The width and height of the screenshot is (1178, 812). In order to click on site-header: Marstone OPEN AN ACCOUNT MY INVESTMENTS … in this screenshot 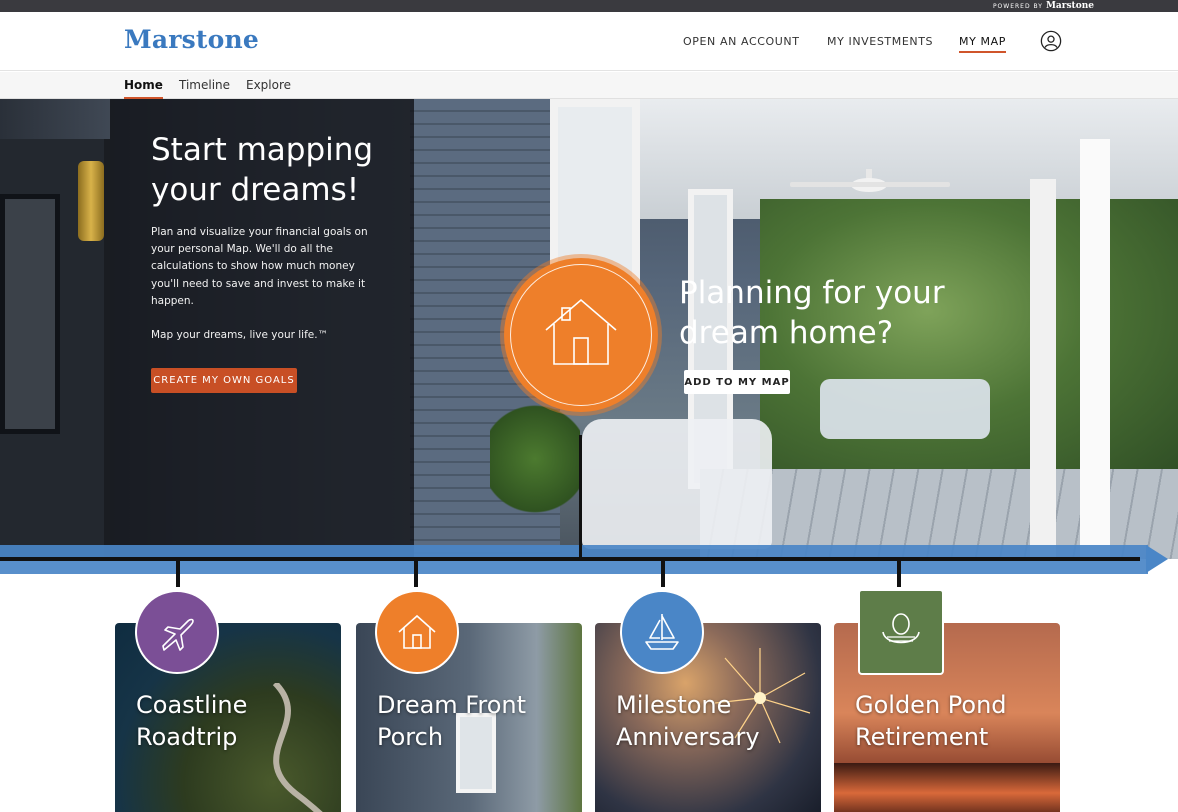, I will do `click(589, 41)`.